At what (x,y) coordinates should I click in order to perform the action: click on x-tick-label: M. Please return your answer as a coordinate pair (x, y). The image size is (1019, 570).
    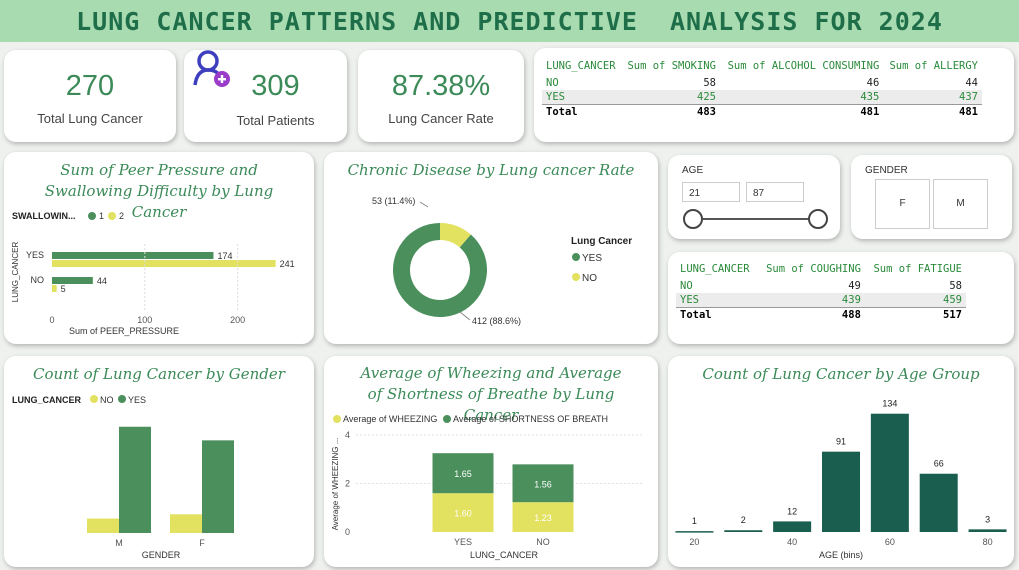
    Looking at the image, I should click on (119, 543).